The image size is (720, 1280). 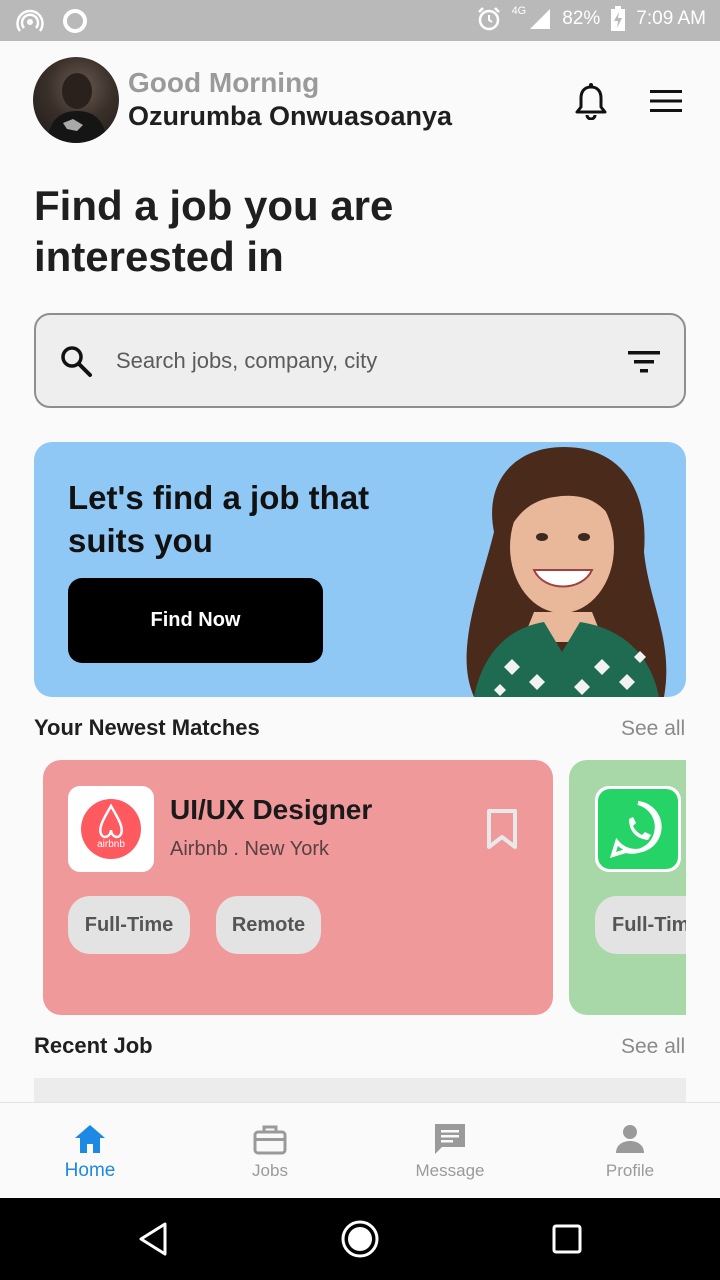 What do you see at coordinates (360, 20) in the screenshot?
I see `status-bar: 4G 82% 7:09 AM` at bounding box center [360, 20].